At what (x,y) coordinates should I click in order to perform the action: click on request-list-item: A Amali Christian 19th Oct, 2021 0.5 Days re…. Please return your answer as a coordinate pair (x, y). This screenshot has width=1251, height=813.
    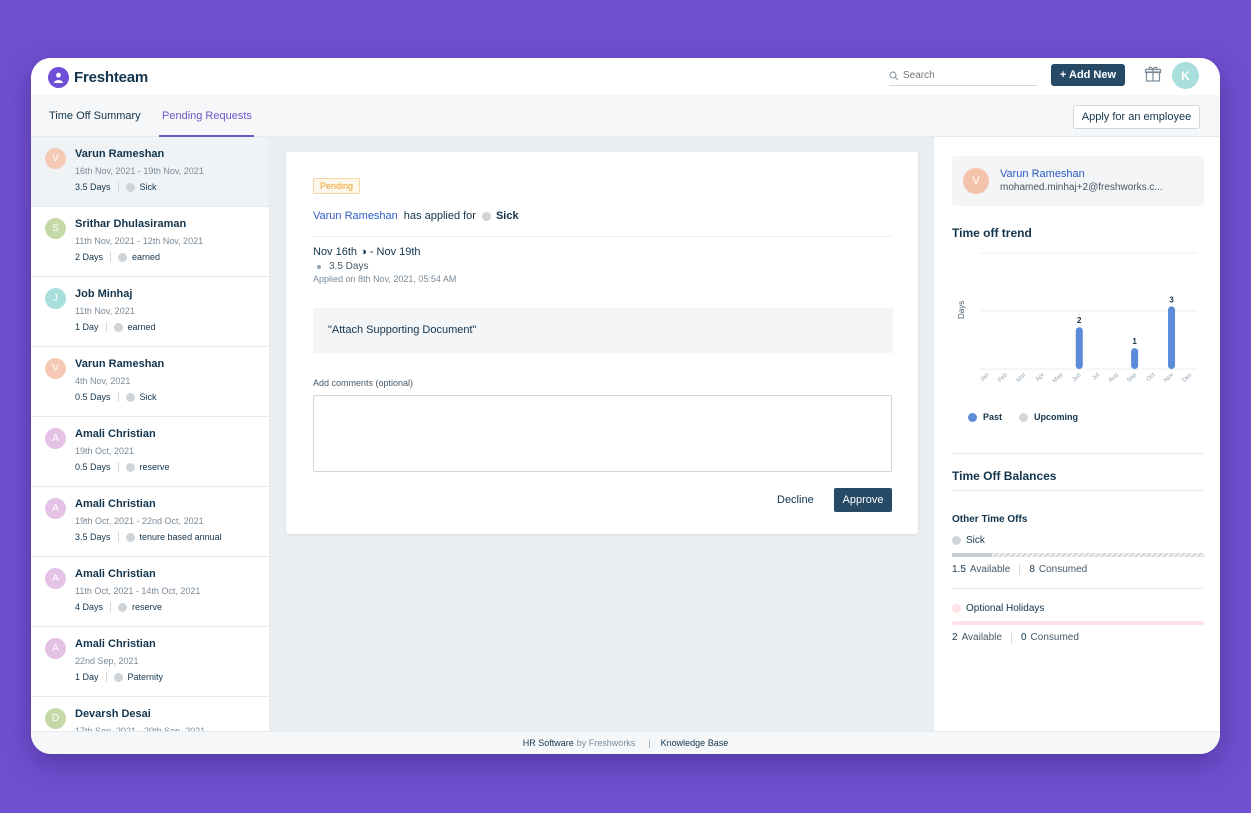
    Looking at the image, I should click on (150, 452).